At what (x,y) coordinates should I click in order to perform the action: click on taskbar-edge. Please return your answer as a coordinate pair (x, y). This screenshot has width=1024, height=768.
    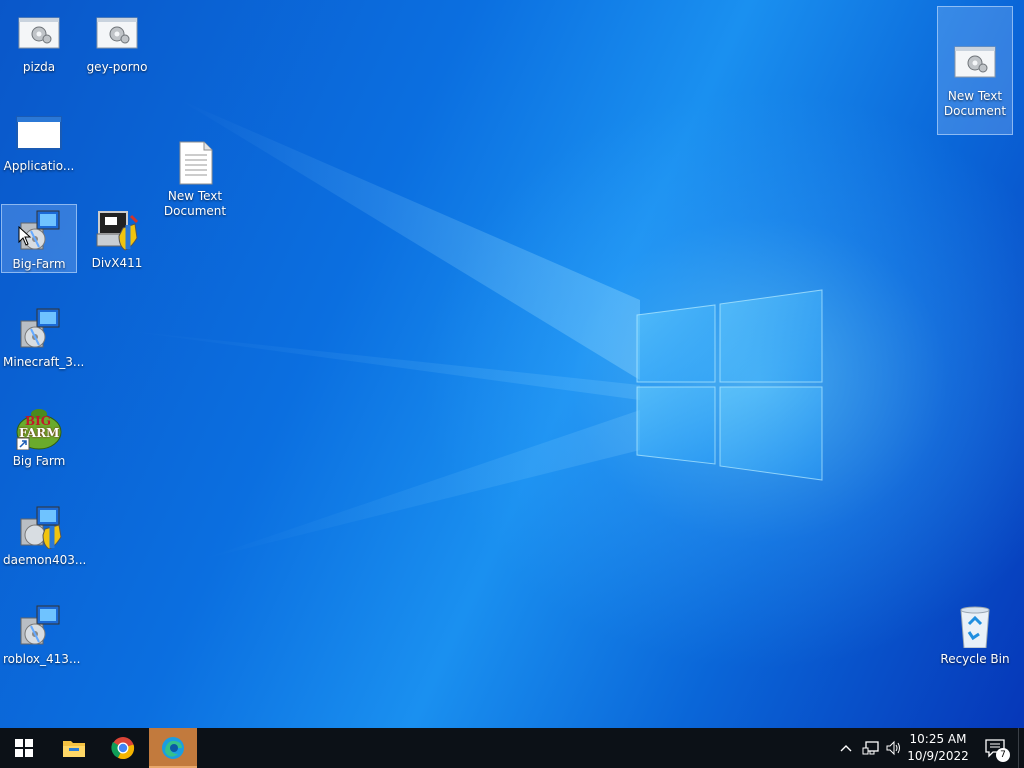
    Looking at the image, I should click on (173, 748).